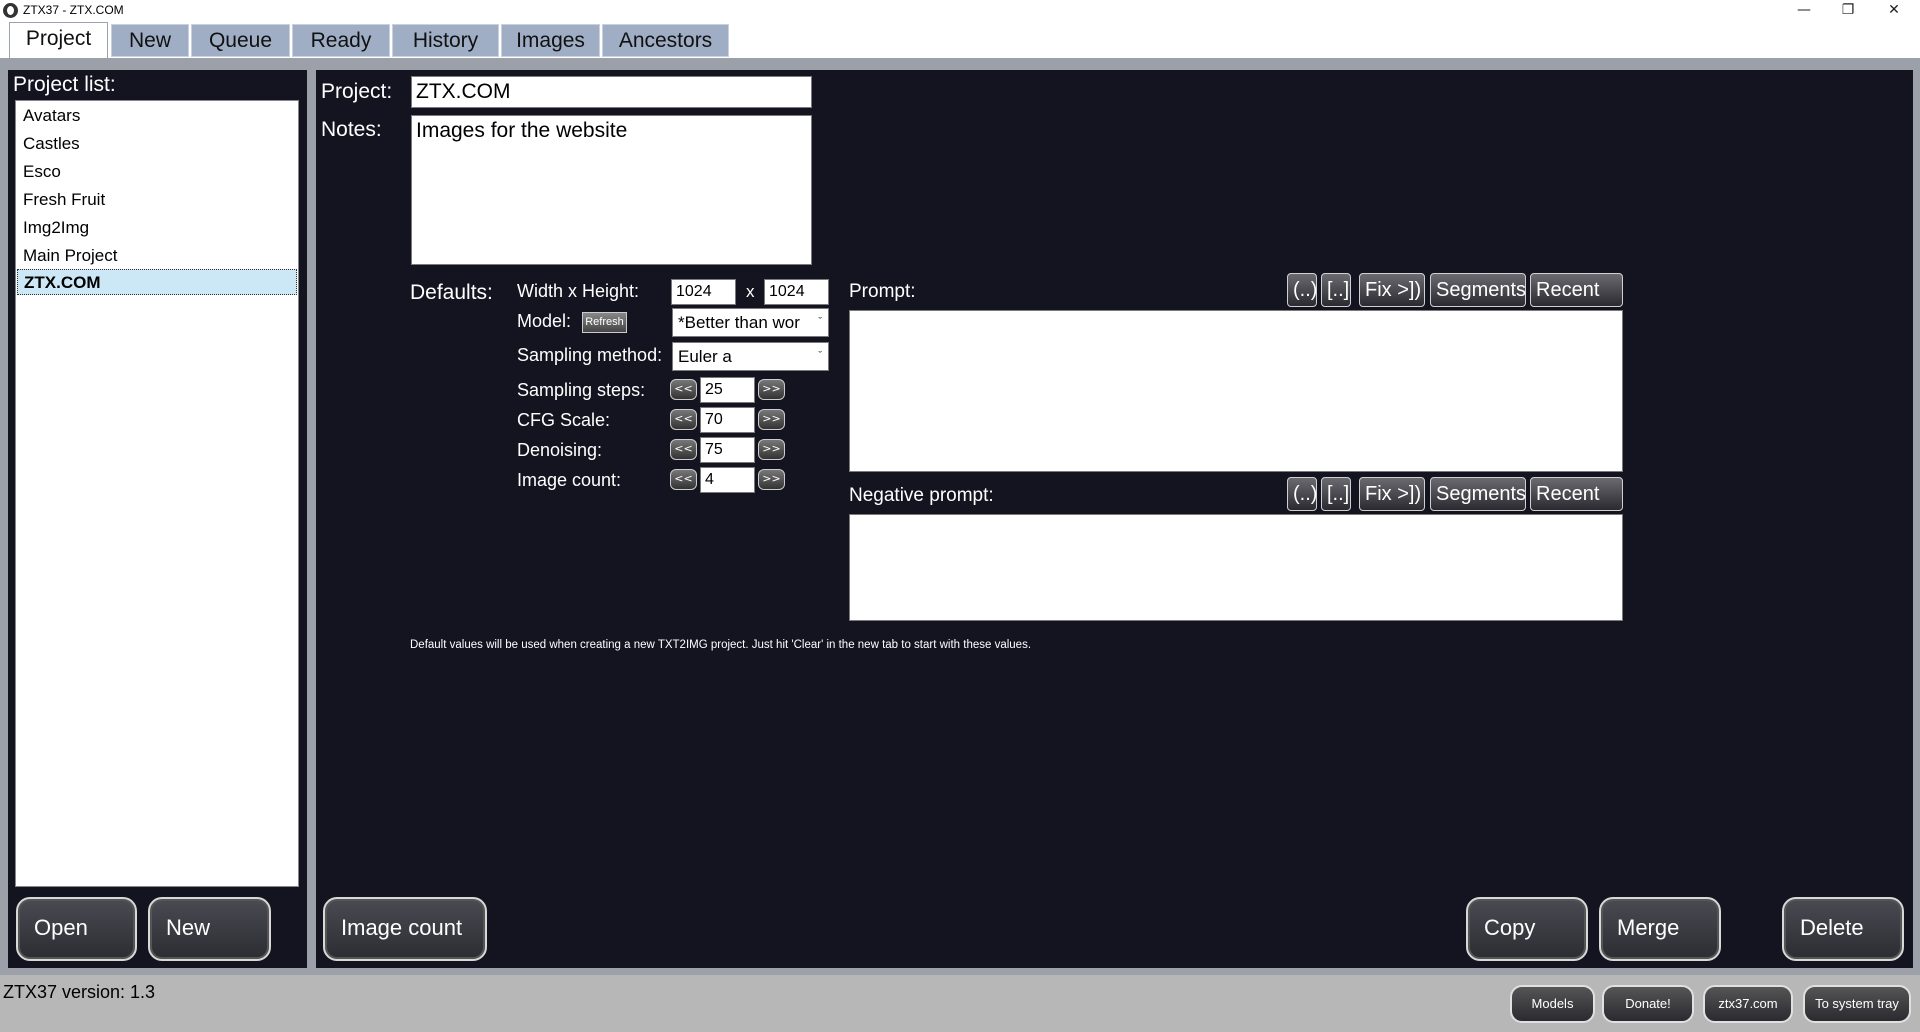 The height and width of the screenshot is (1032, 1920). I want to click on model-select: *Better than wor ˇ, so click(750, 322).